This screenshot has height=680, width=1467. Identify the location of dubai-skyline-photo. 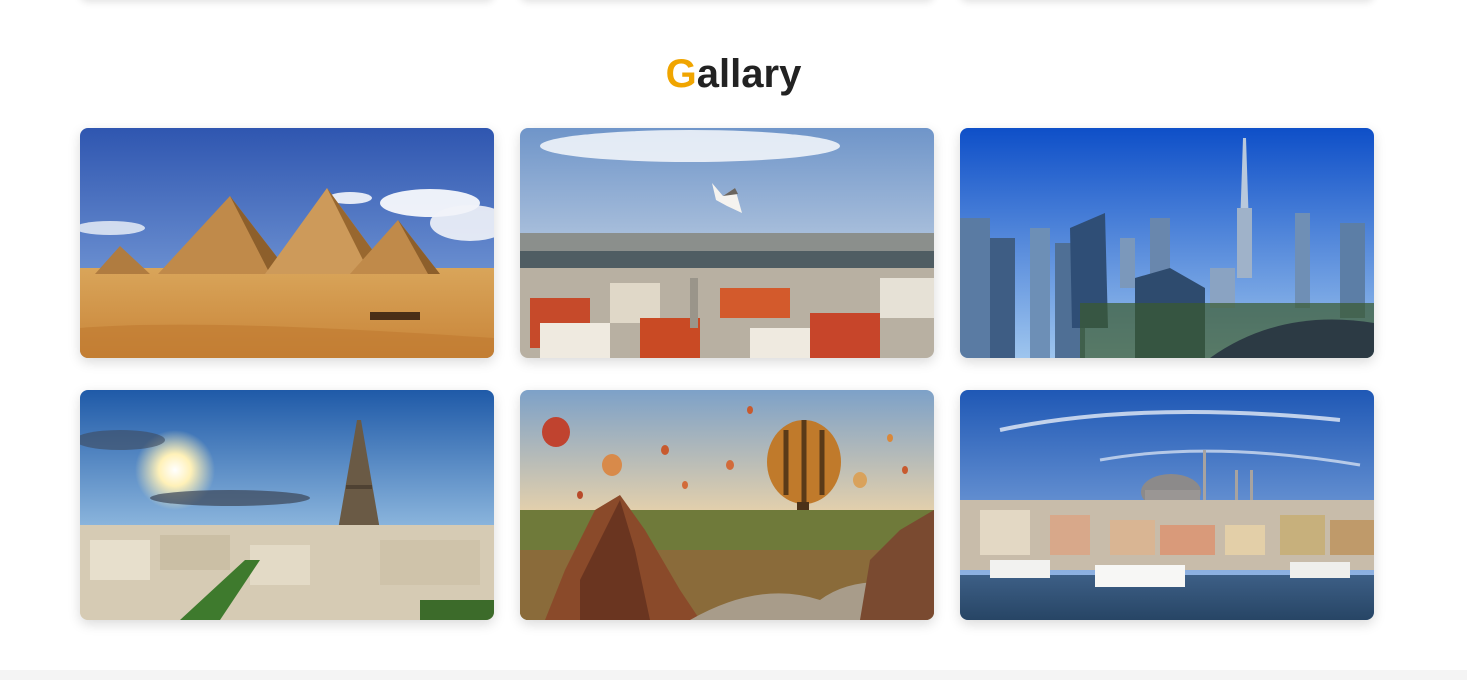
(1167, 243).